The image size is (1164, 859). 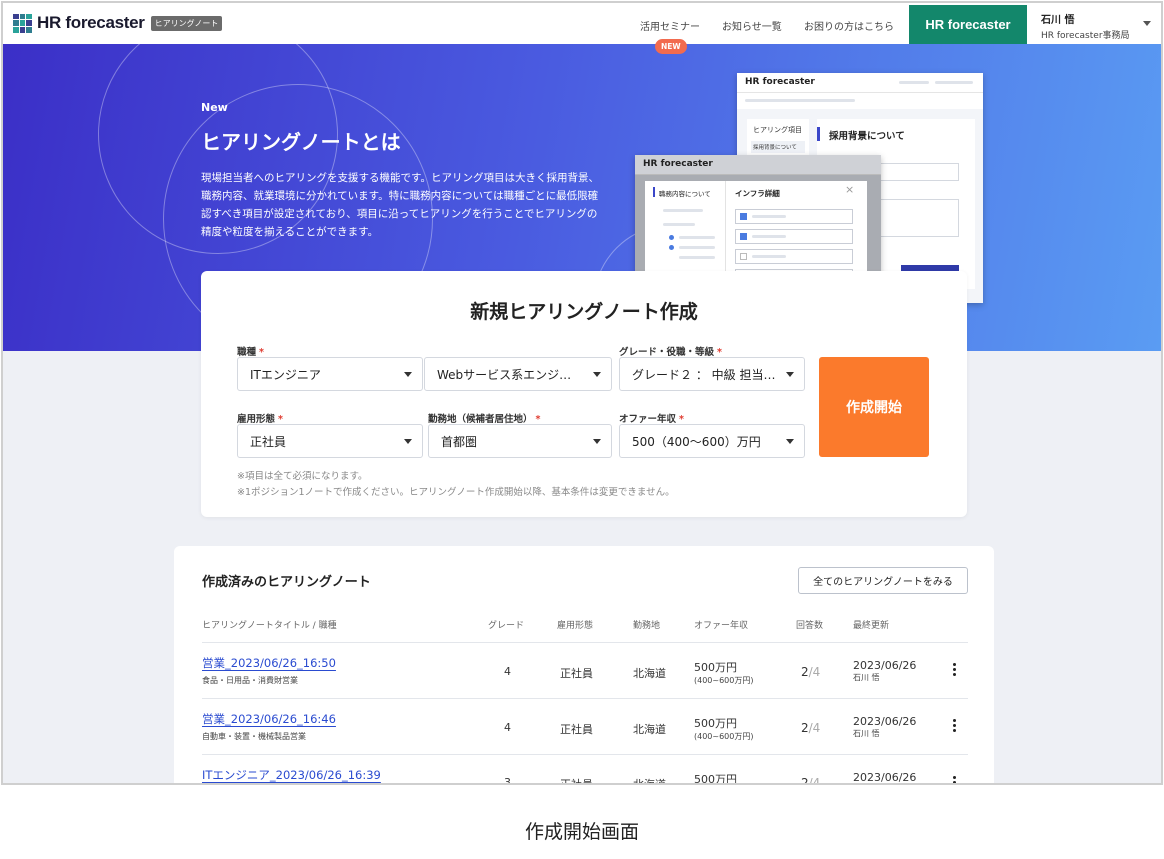 What do you see at coordinates (715, 779) in the screenshot?
I see `salary-cell: 500万円` at bounding box center [715, 779].